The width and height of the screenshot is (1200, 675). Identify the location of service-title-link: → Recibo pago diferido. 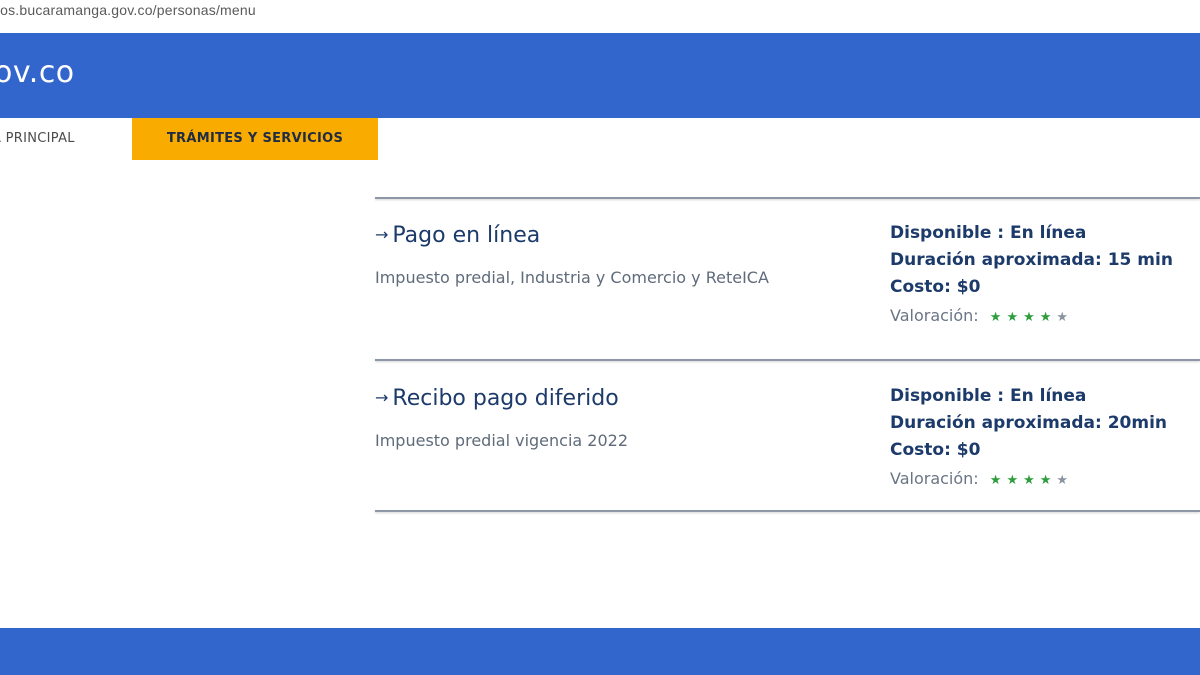
(497, 398).